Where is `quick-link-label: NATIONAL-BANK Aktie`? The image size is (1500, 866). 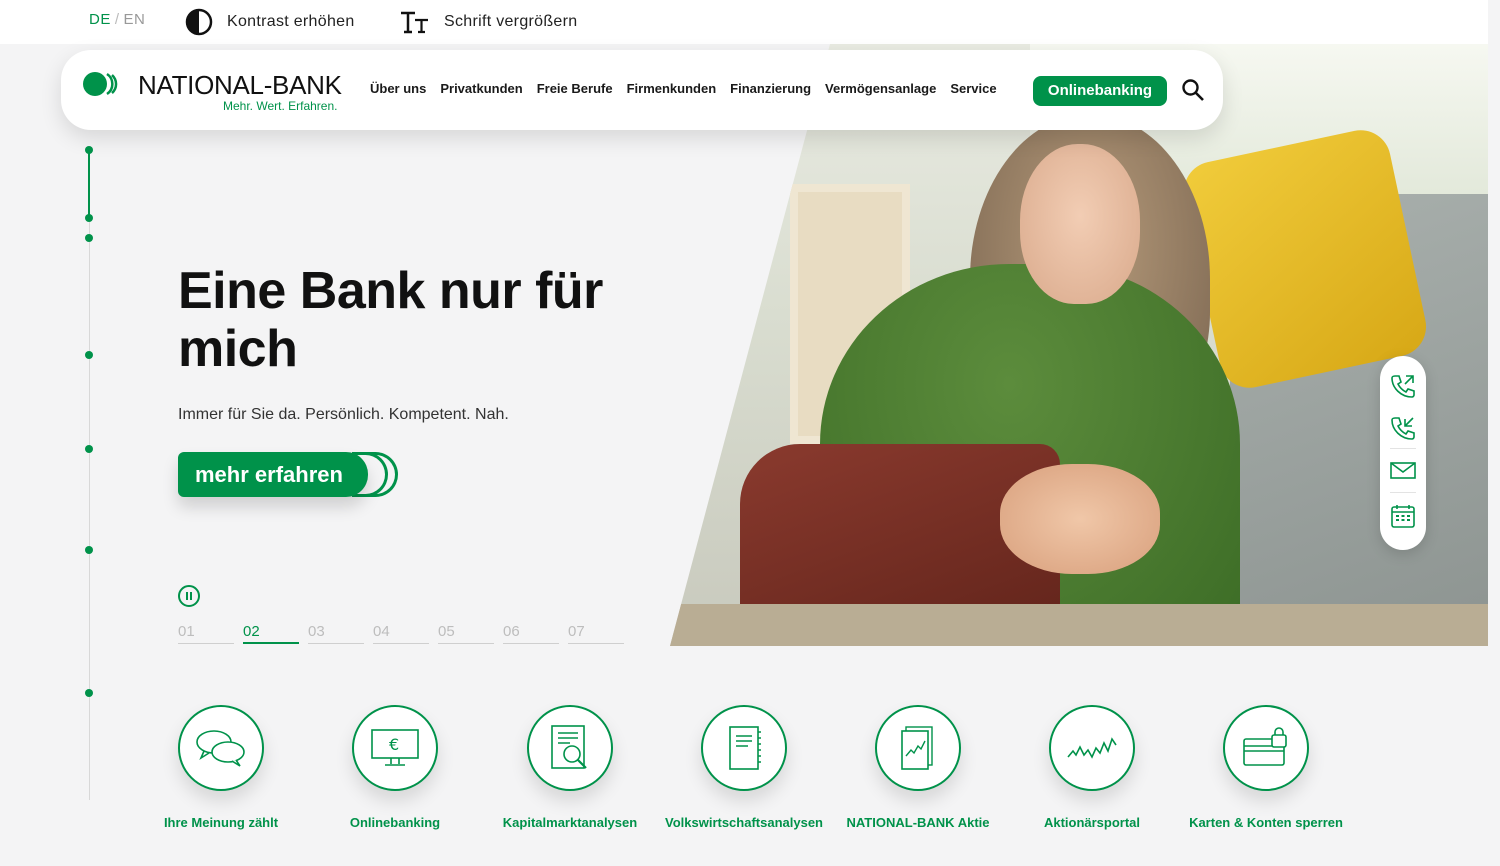
quick-link-label: NATIONAL-BANK Aktie is located at coordinates (918, 822).